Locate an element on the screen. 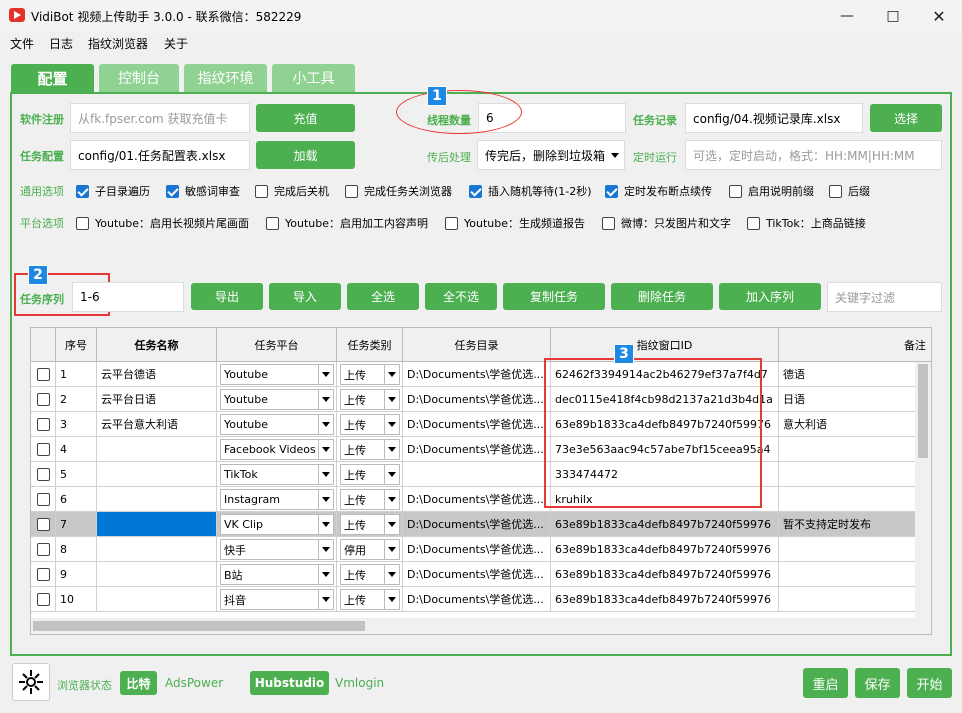 The height and width of the screenshot is (713, 962). option-weibo: 微博：只发图片和文字 is located at coordinates (666, 223).